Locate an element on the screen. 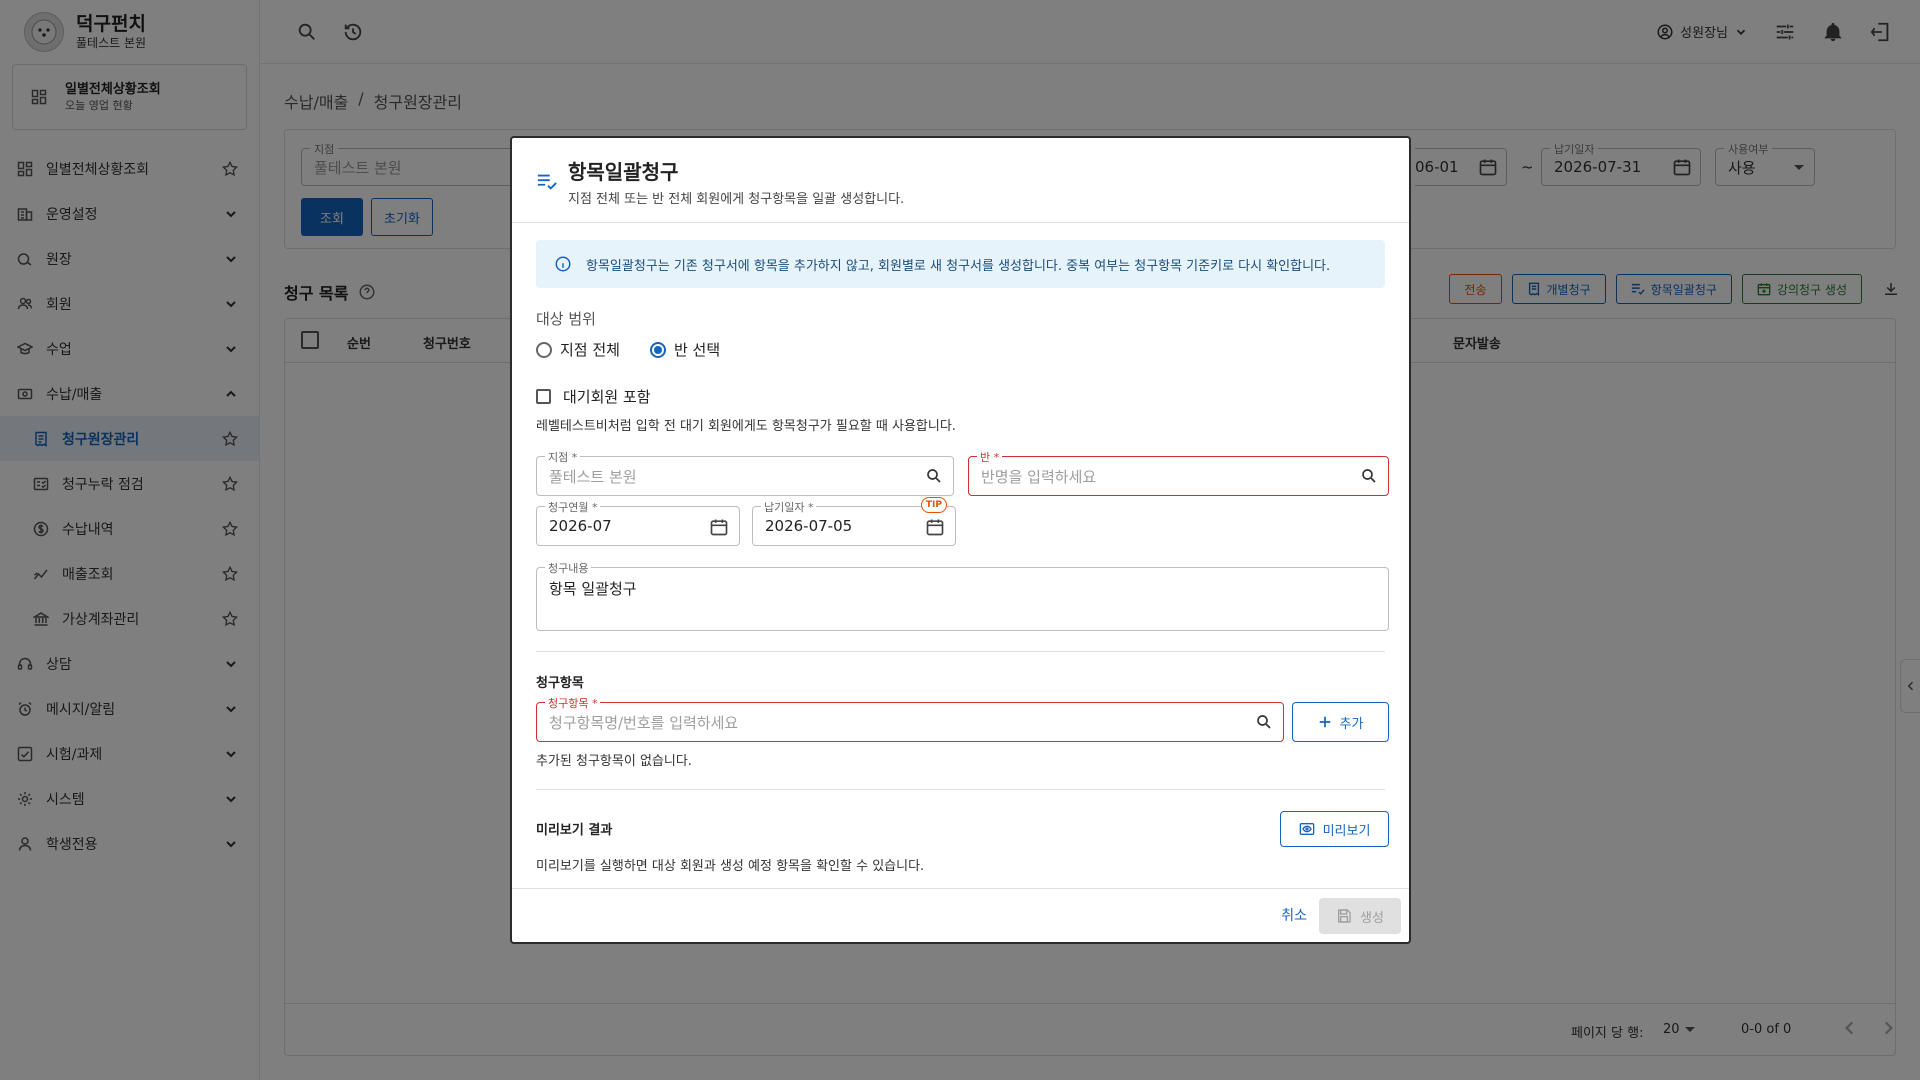 The height and width of the screenshot is (1080, 1920). preview-button: 미리보기 is located at coordinates (1334, 829).